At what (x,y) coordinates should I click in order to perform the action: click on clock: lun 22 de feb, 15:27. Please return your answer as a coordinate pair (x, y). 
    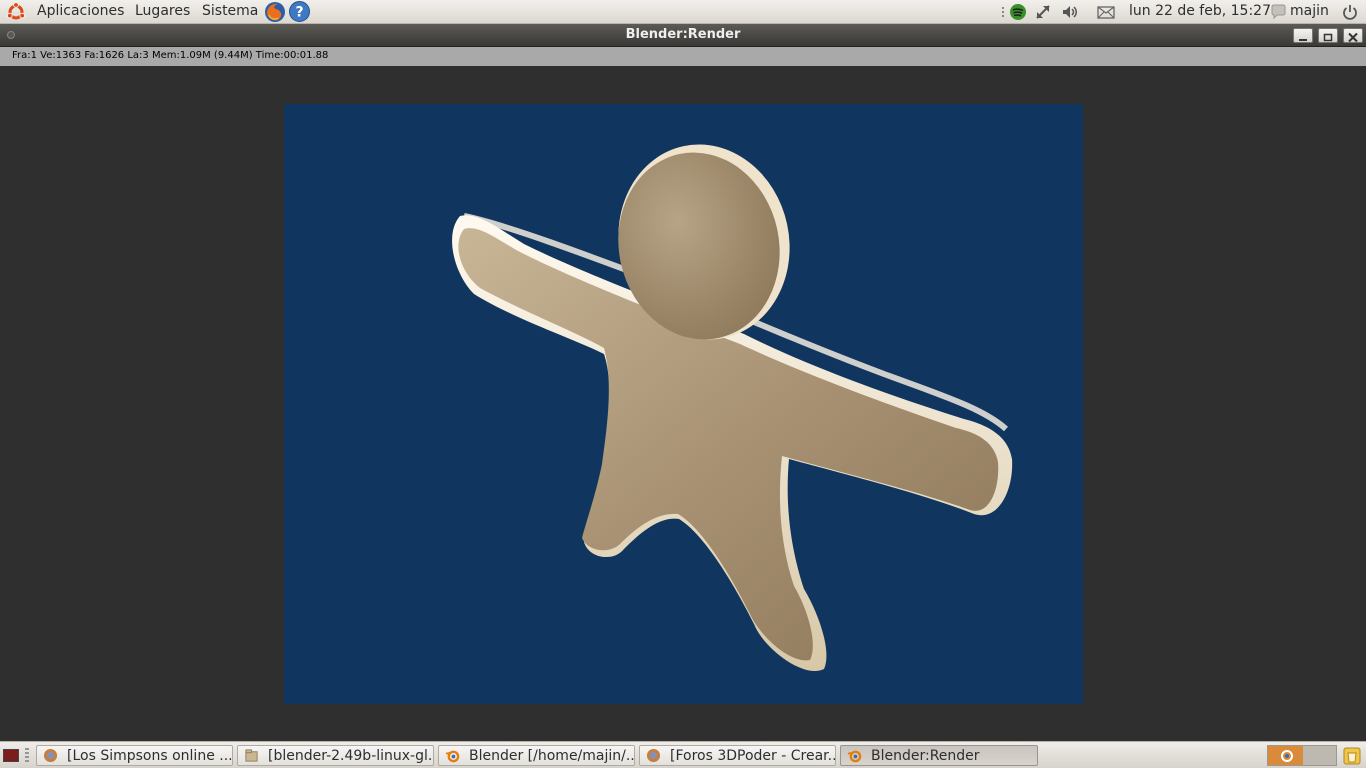
    Looking at the image, I should click on (1200, 11).